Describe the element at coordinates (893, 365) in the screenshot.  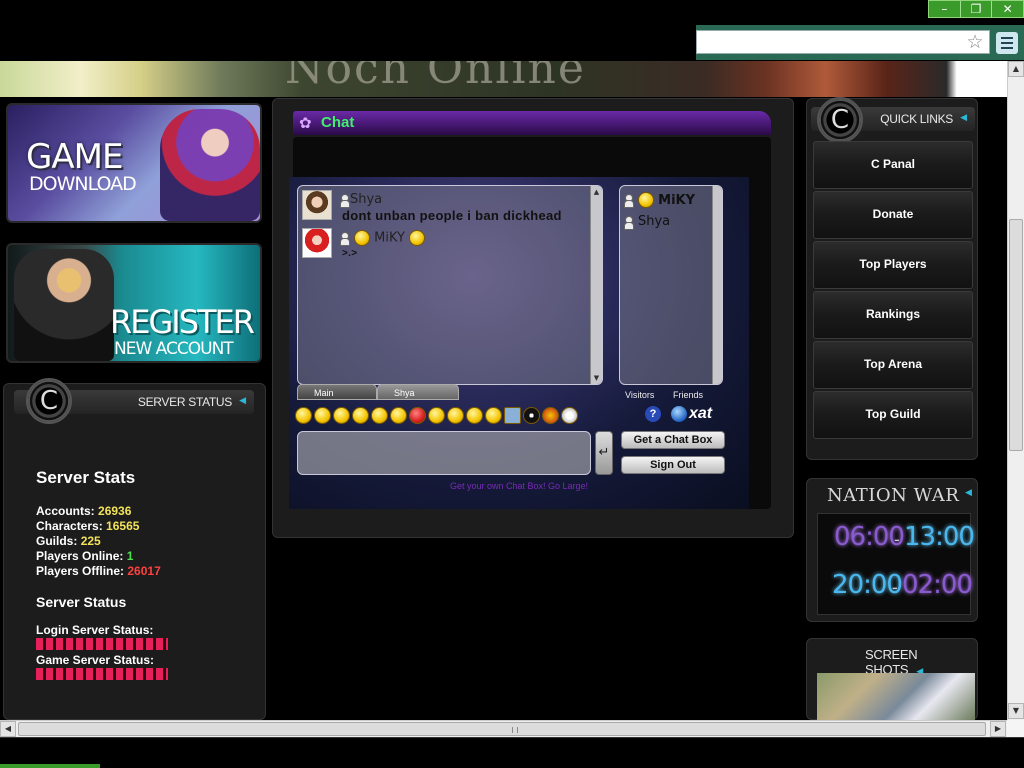
I see `quick-link-top-arena: Top Arena` at that location.